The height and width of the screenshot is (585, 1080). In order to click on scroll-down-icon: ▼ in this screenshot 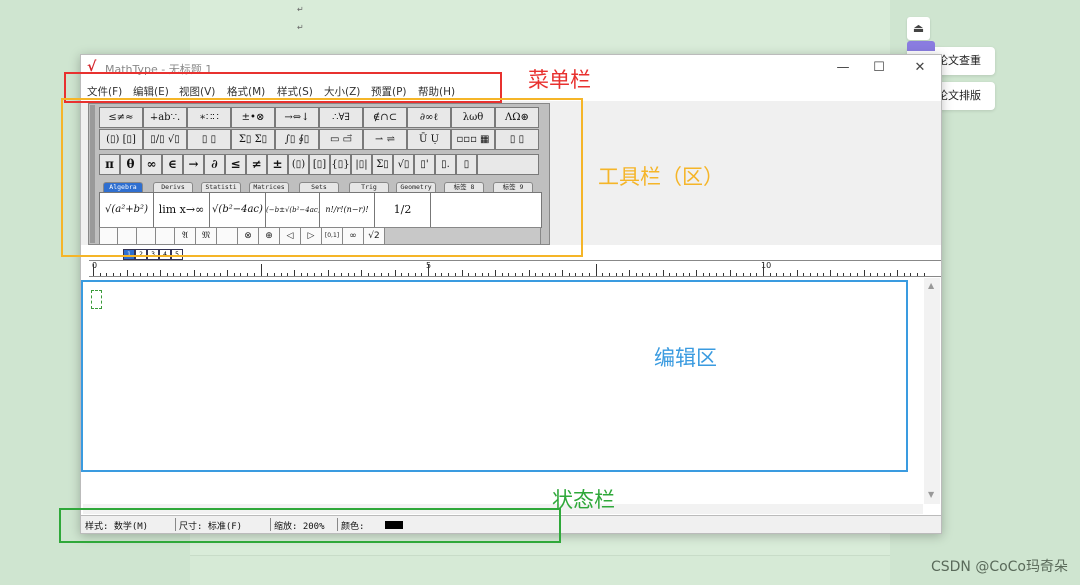, I will do `click(931, 494)`.